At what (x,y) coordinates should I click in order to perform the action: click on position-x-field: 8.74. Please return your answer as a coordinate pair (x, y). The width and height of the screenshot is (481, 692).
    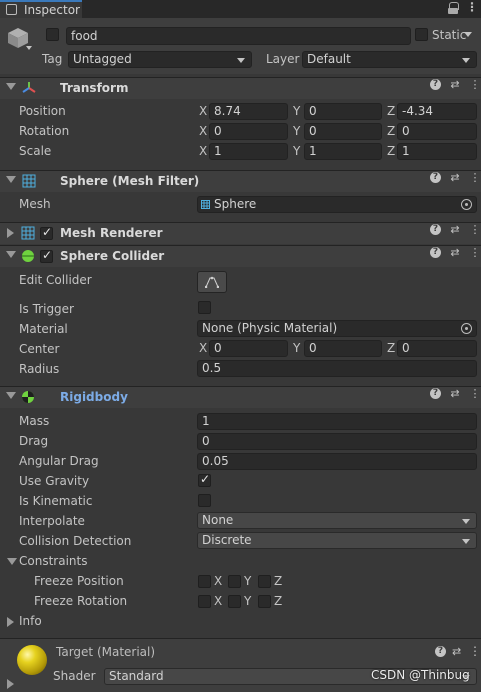
    Looking at the image, I should click on (248, 111).